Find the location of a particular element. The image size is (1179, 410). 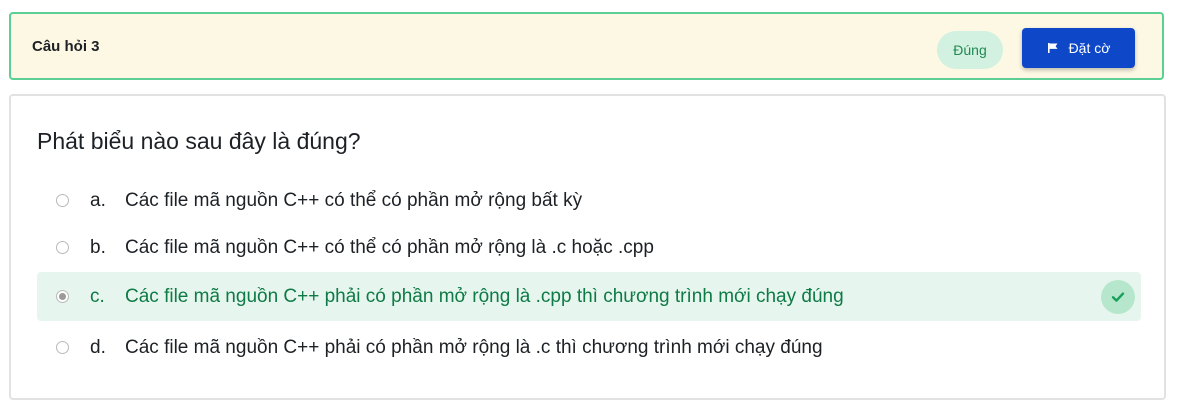

status-badge: Đúng is located at coordinates (970, 50).